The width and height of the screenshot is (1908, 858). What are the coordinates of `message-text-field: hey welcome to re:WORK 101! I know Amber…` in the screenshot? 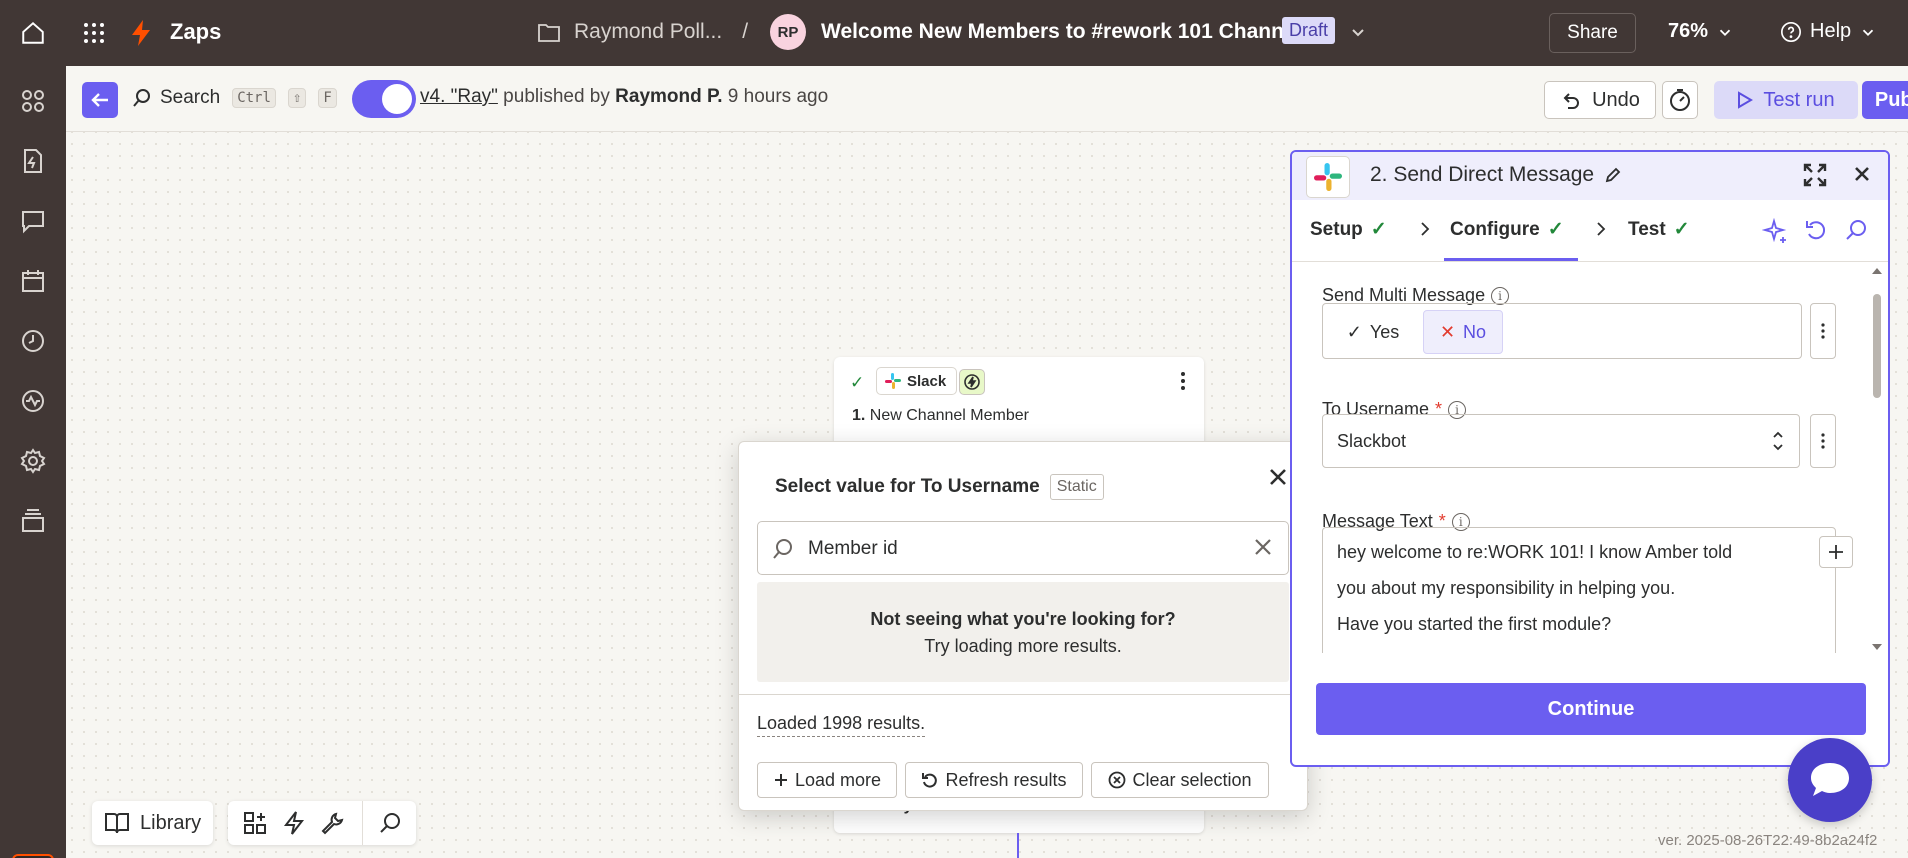 It's located at (1587, 590).